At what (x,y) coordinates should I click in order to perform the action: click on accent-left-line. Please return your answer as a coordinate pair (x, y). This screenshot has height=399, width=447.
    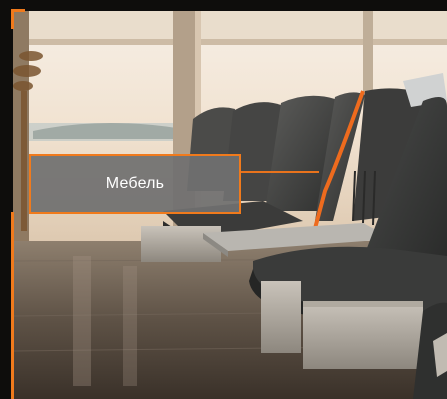
    Looking at the image, I should click on (12, 305).